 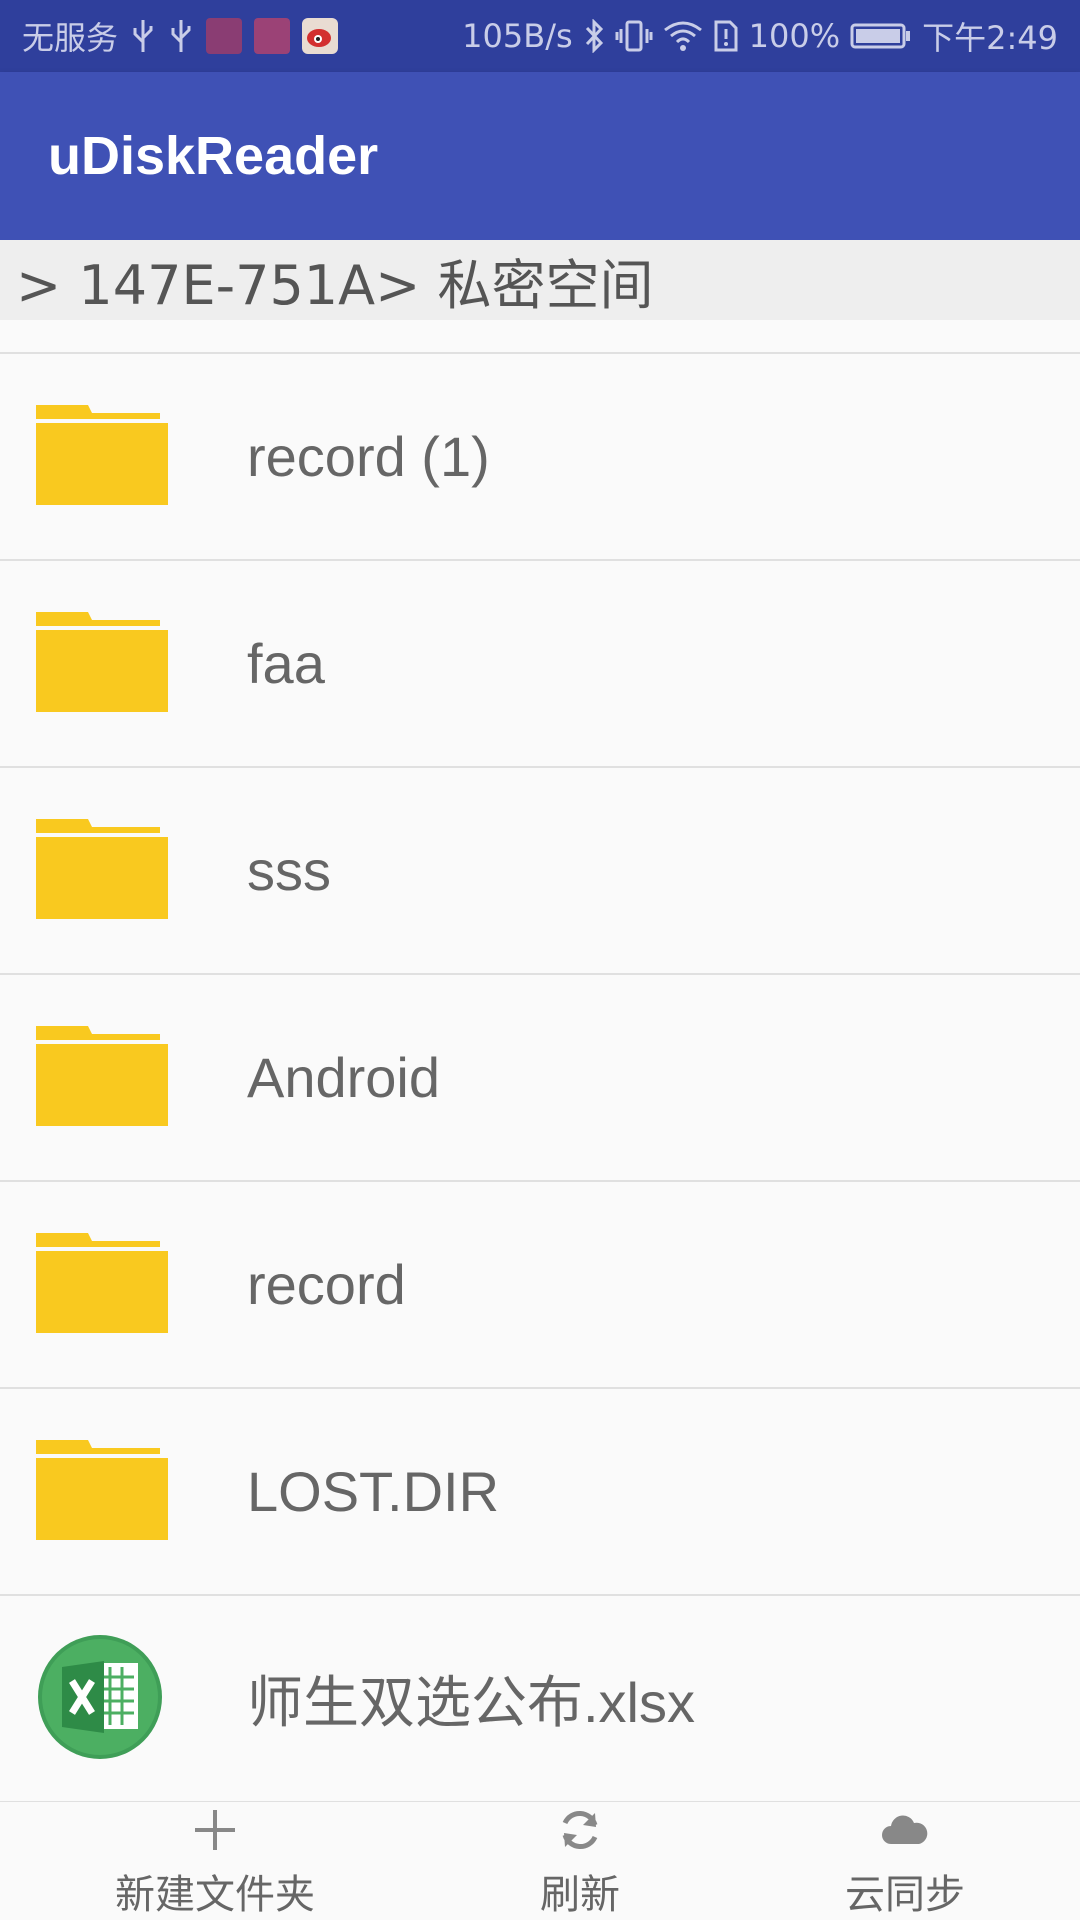 What do you see at coordinates (881, 36) in the screenshot?
I see `battery-icon` at bounding box center [881, 36].